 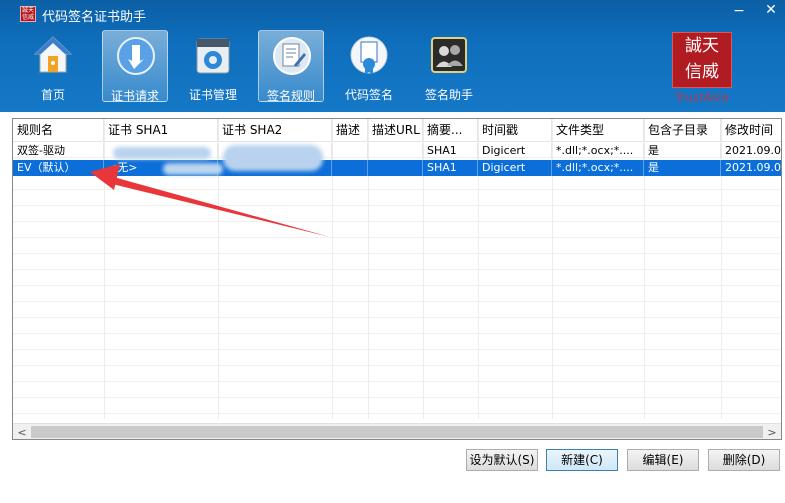 I want to click on column-header: 文件类型, so click(x=598, y=130).